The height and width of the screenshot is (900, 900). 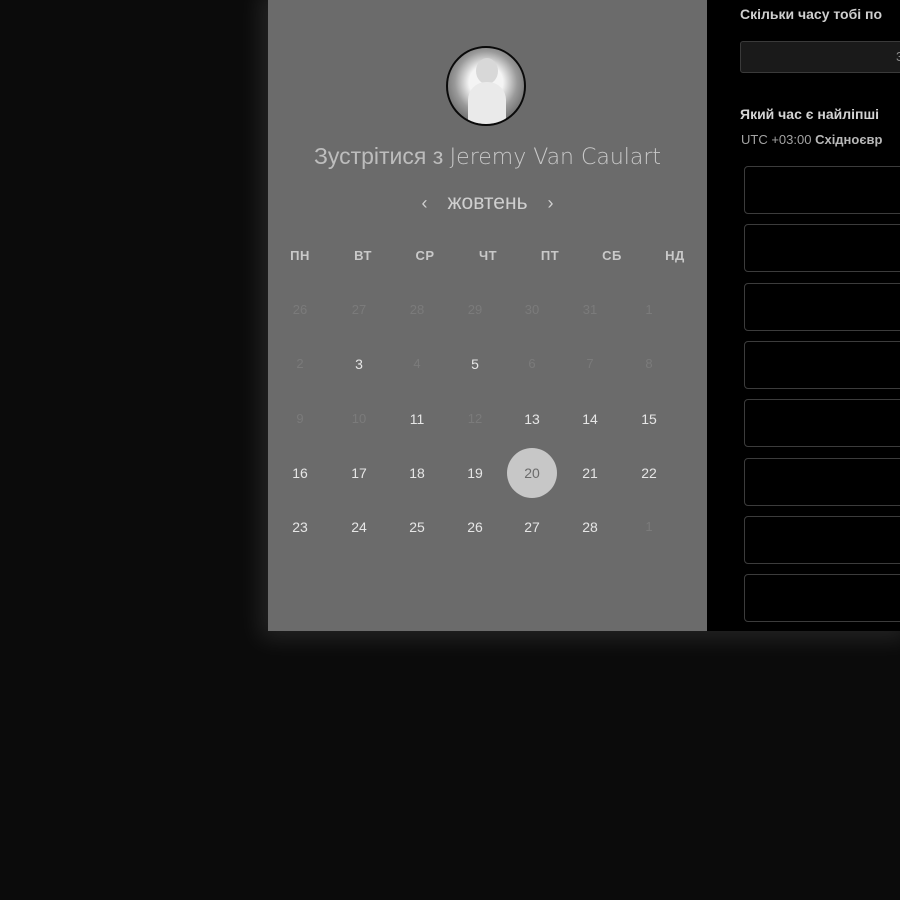 I want to click on calendar-day: 16, so click(x=300, y=473).